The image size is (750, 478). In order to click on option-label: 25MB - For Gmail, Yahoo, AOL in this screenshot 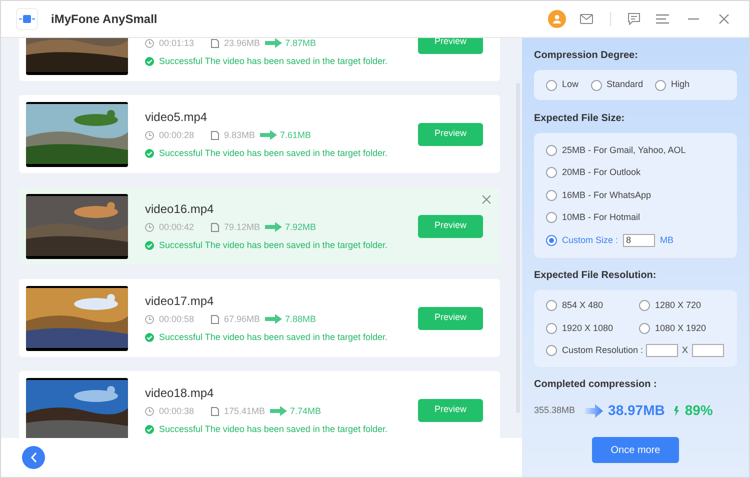, I will do `click(624, 150)`.